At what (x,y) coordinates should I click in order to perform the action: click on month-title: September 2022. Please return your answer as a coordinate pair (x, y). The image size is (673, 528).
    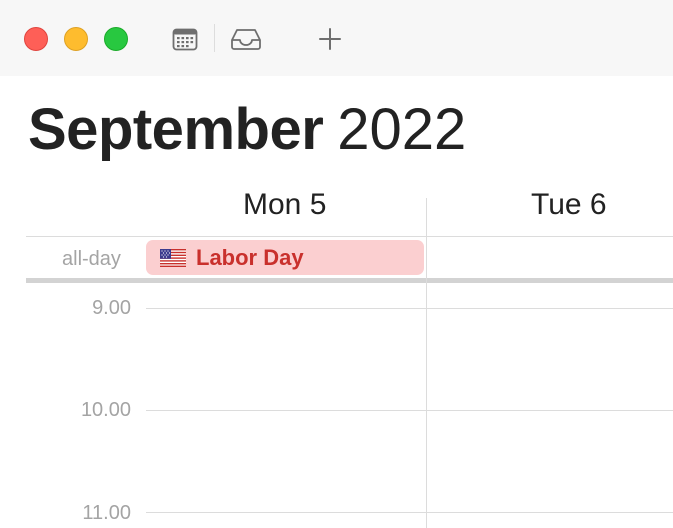
    Looking at the image, I should click on (247, 130).